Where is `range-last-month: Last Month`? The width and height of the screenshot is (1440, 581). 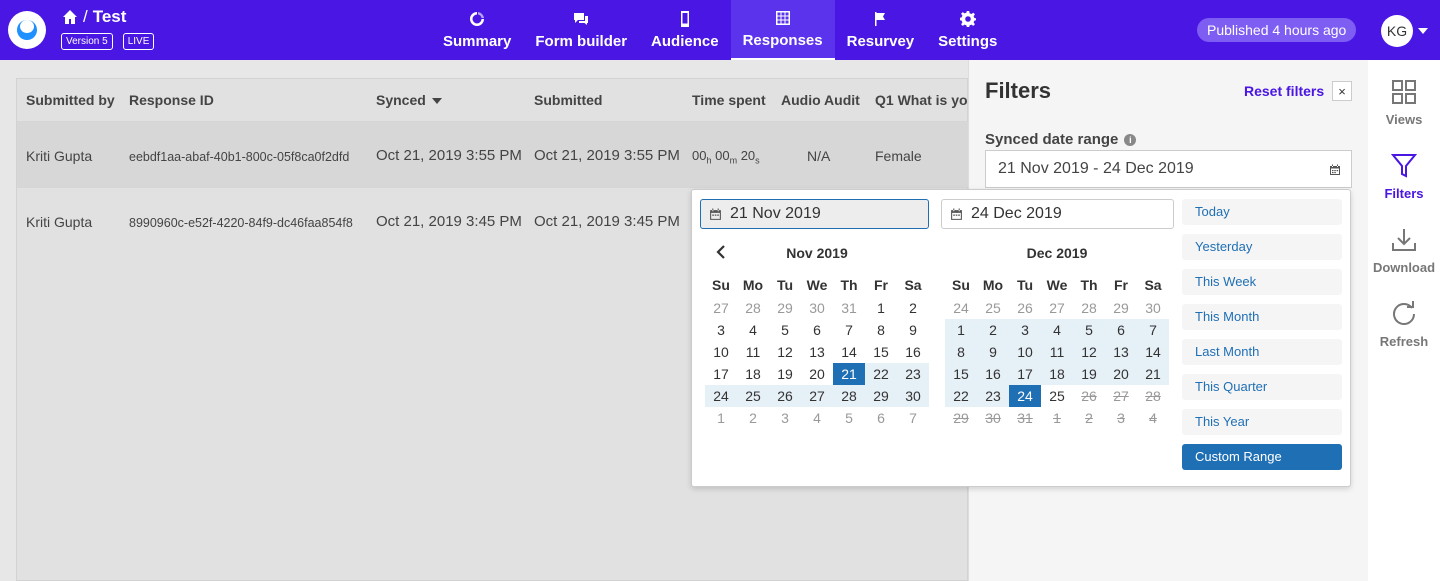
range-last-month: Last Month is located at coordinates (1262, 352).